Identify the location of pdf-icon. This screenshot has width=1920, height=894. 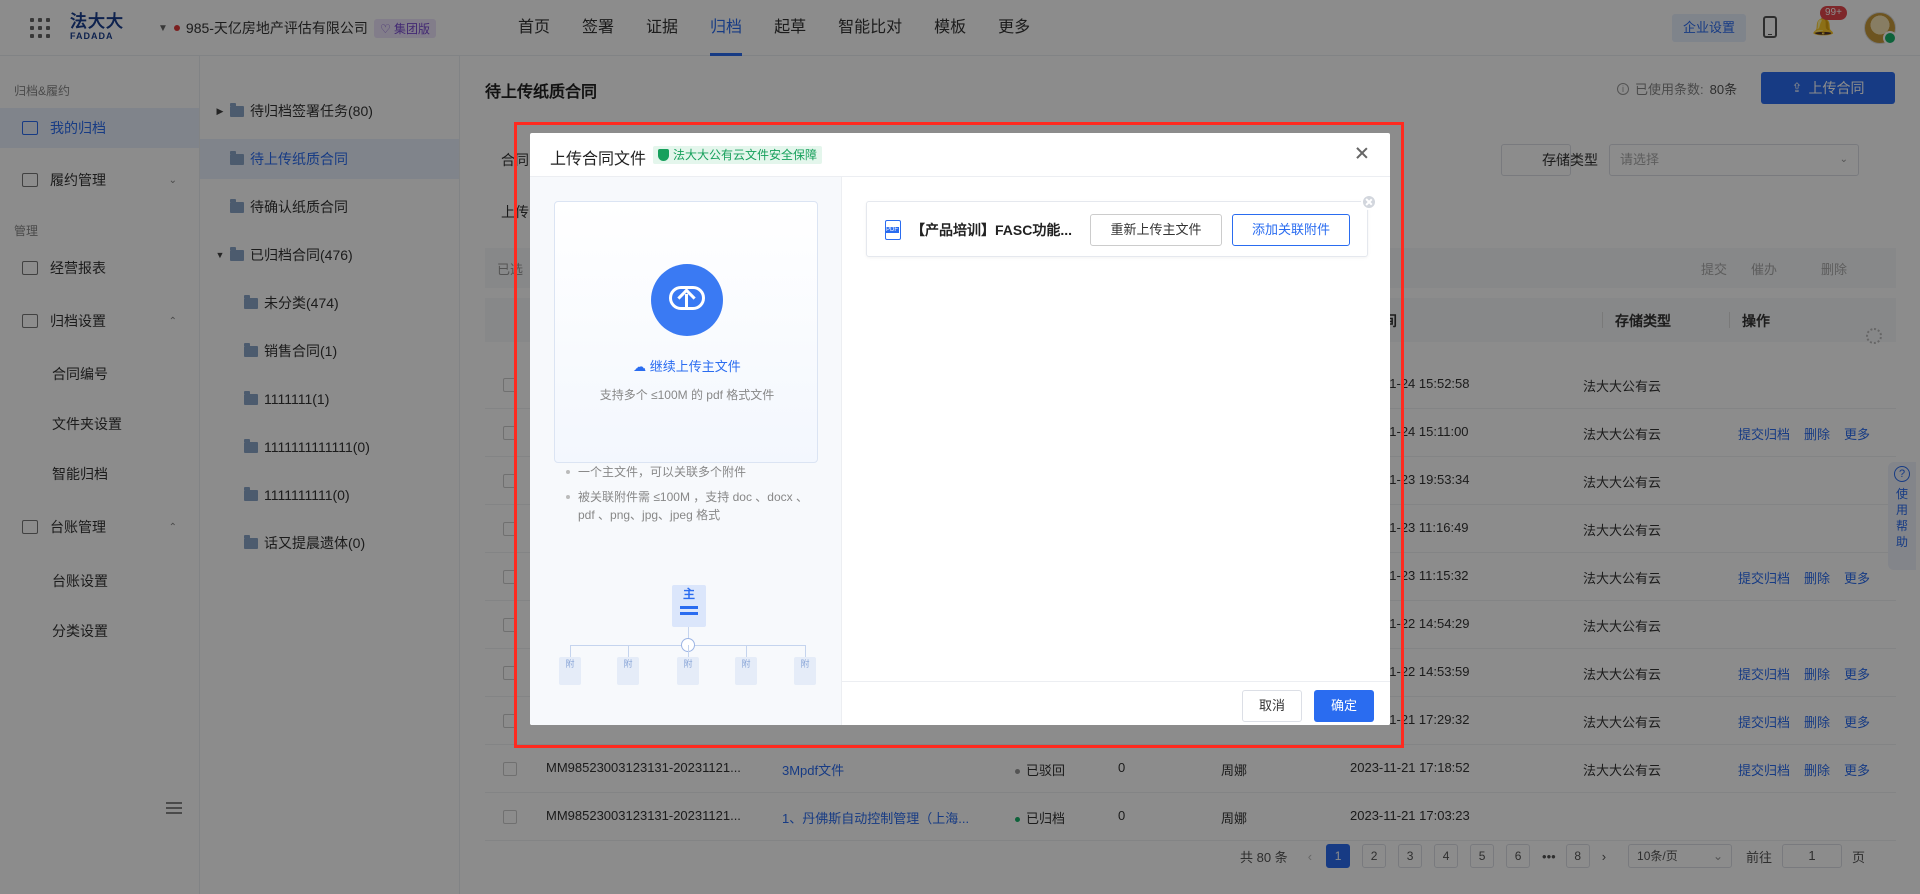
(893, 230).